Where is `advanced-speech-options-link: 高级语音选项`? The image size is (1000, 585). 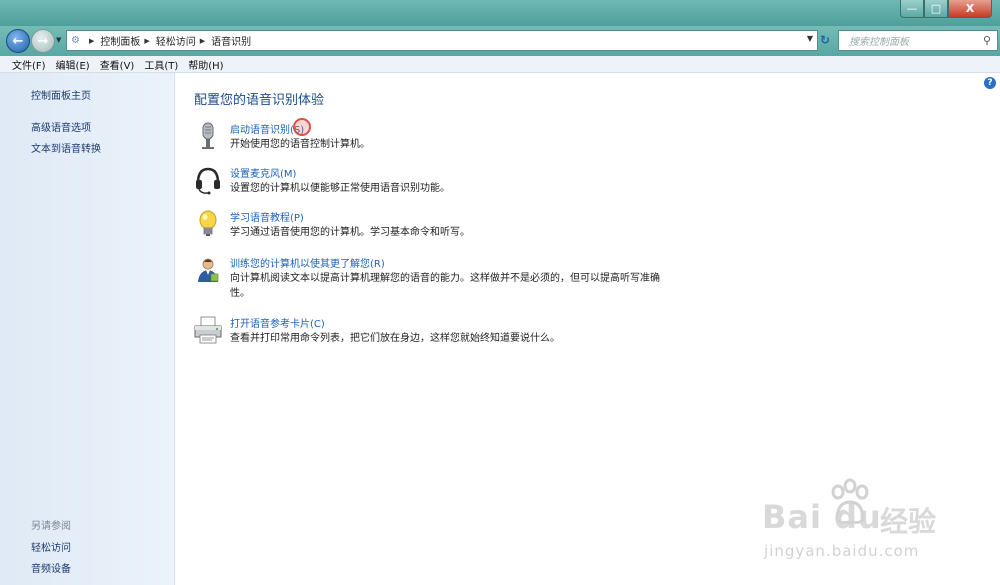 advanced-speech-options-link: 高级语音选项 is located at coordinates (61, 126).